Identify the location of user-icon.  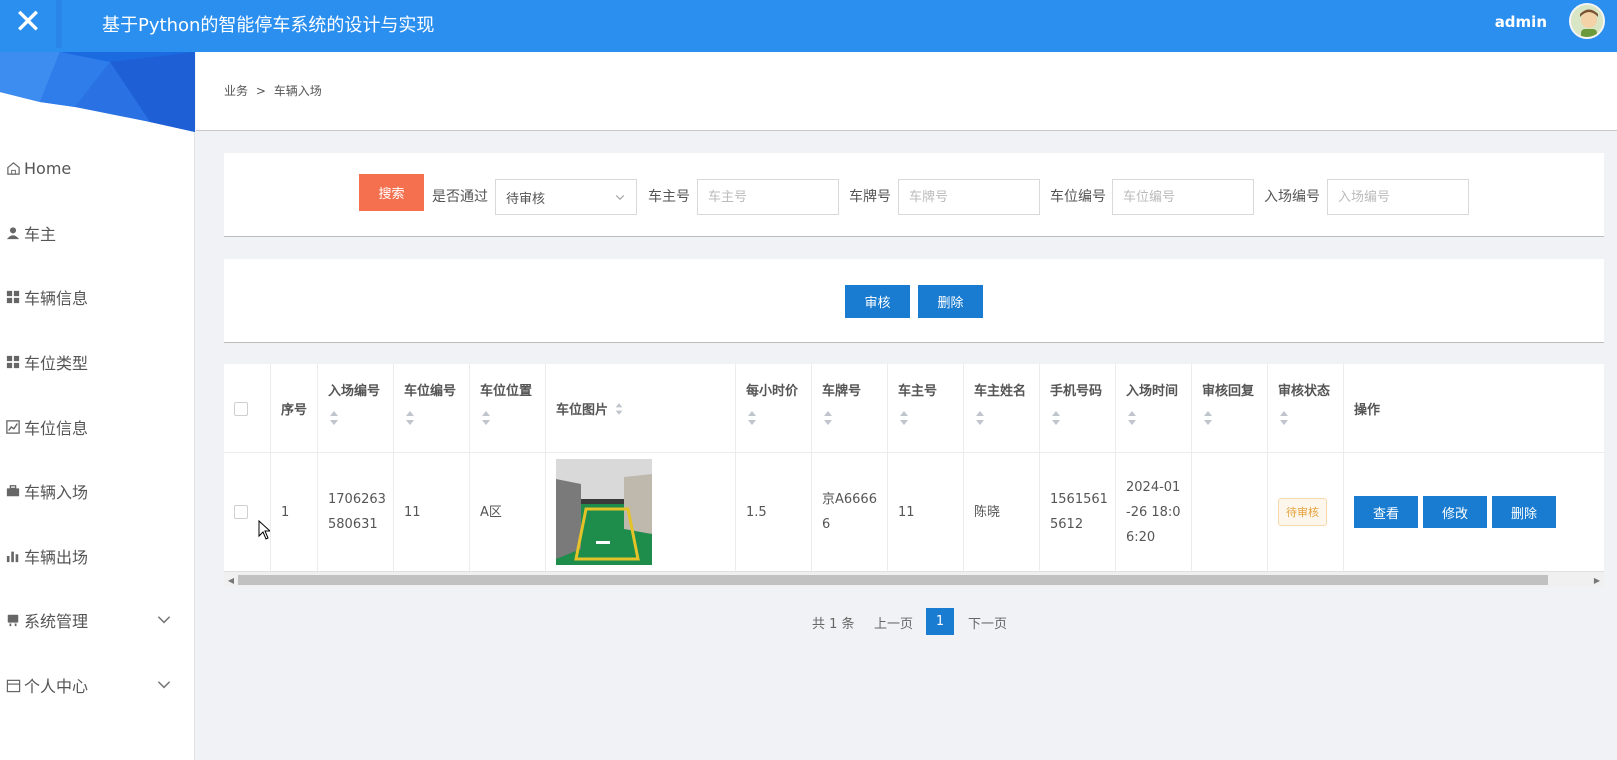
(13, 233).